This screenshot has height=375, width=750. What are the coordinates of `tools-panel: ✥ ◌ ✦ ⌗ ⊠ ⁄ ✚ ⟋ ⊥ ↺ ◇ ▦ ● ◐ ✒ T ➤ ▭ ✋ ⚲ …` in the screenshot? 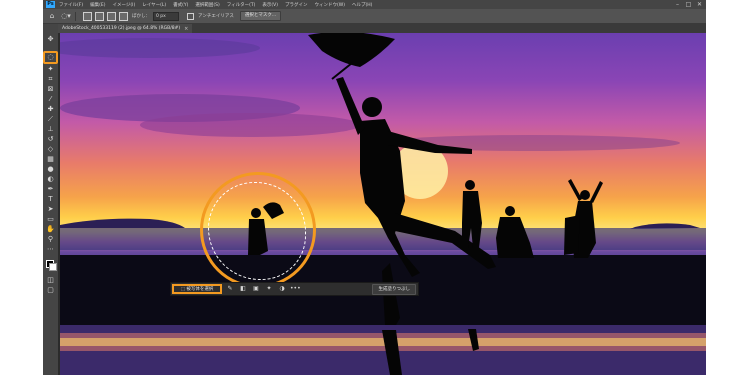 It's located at (50, 199).